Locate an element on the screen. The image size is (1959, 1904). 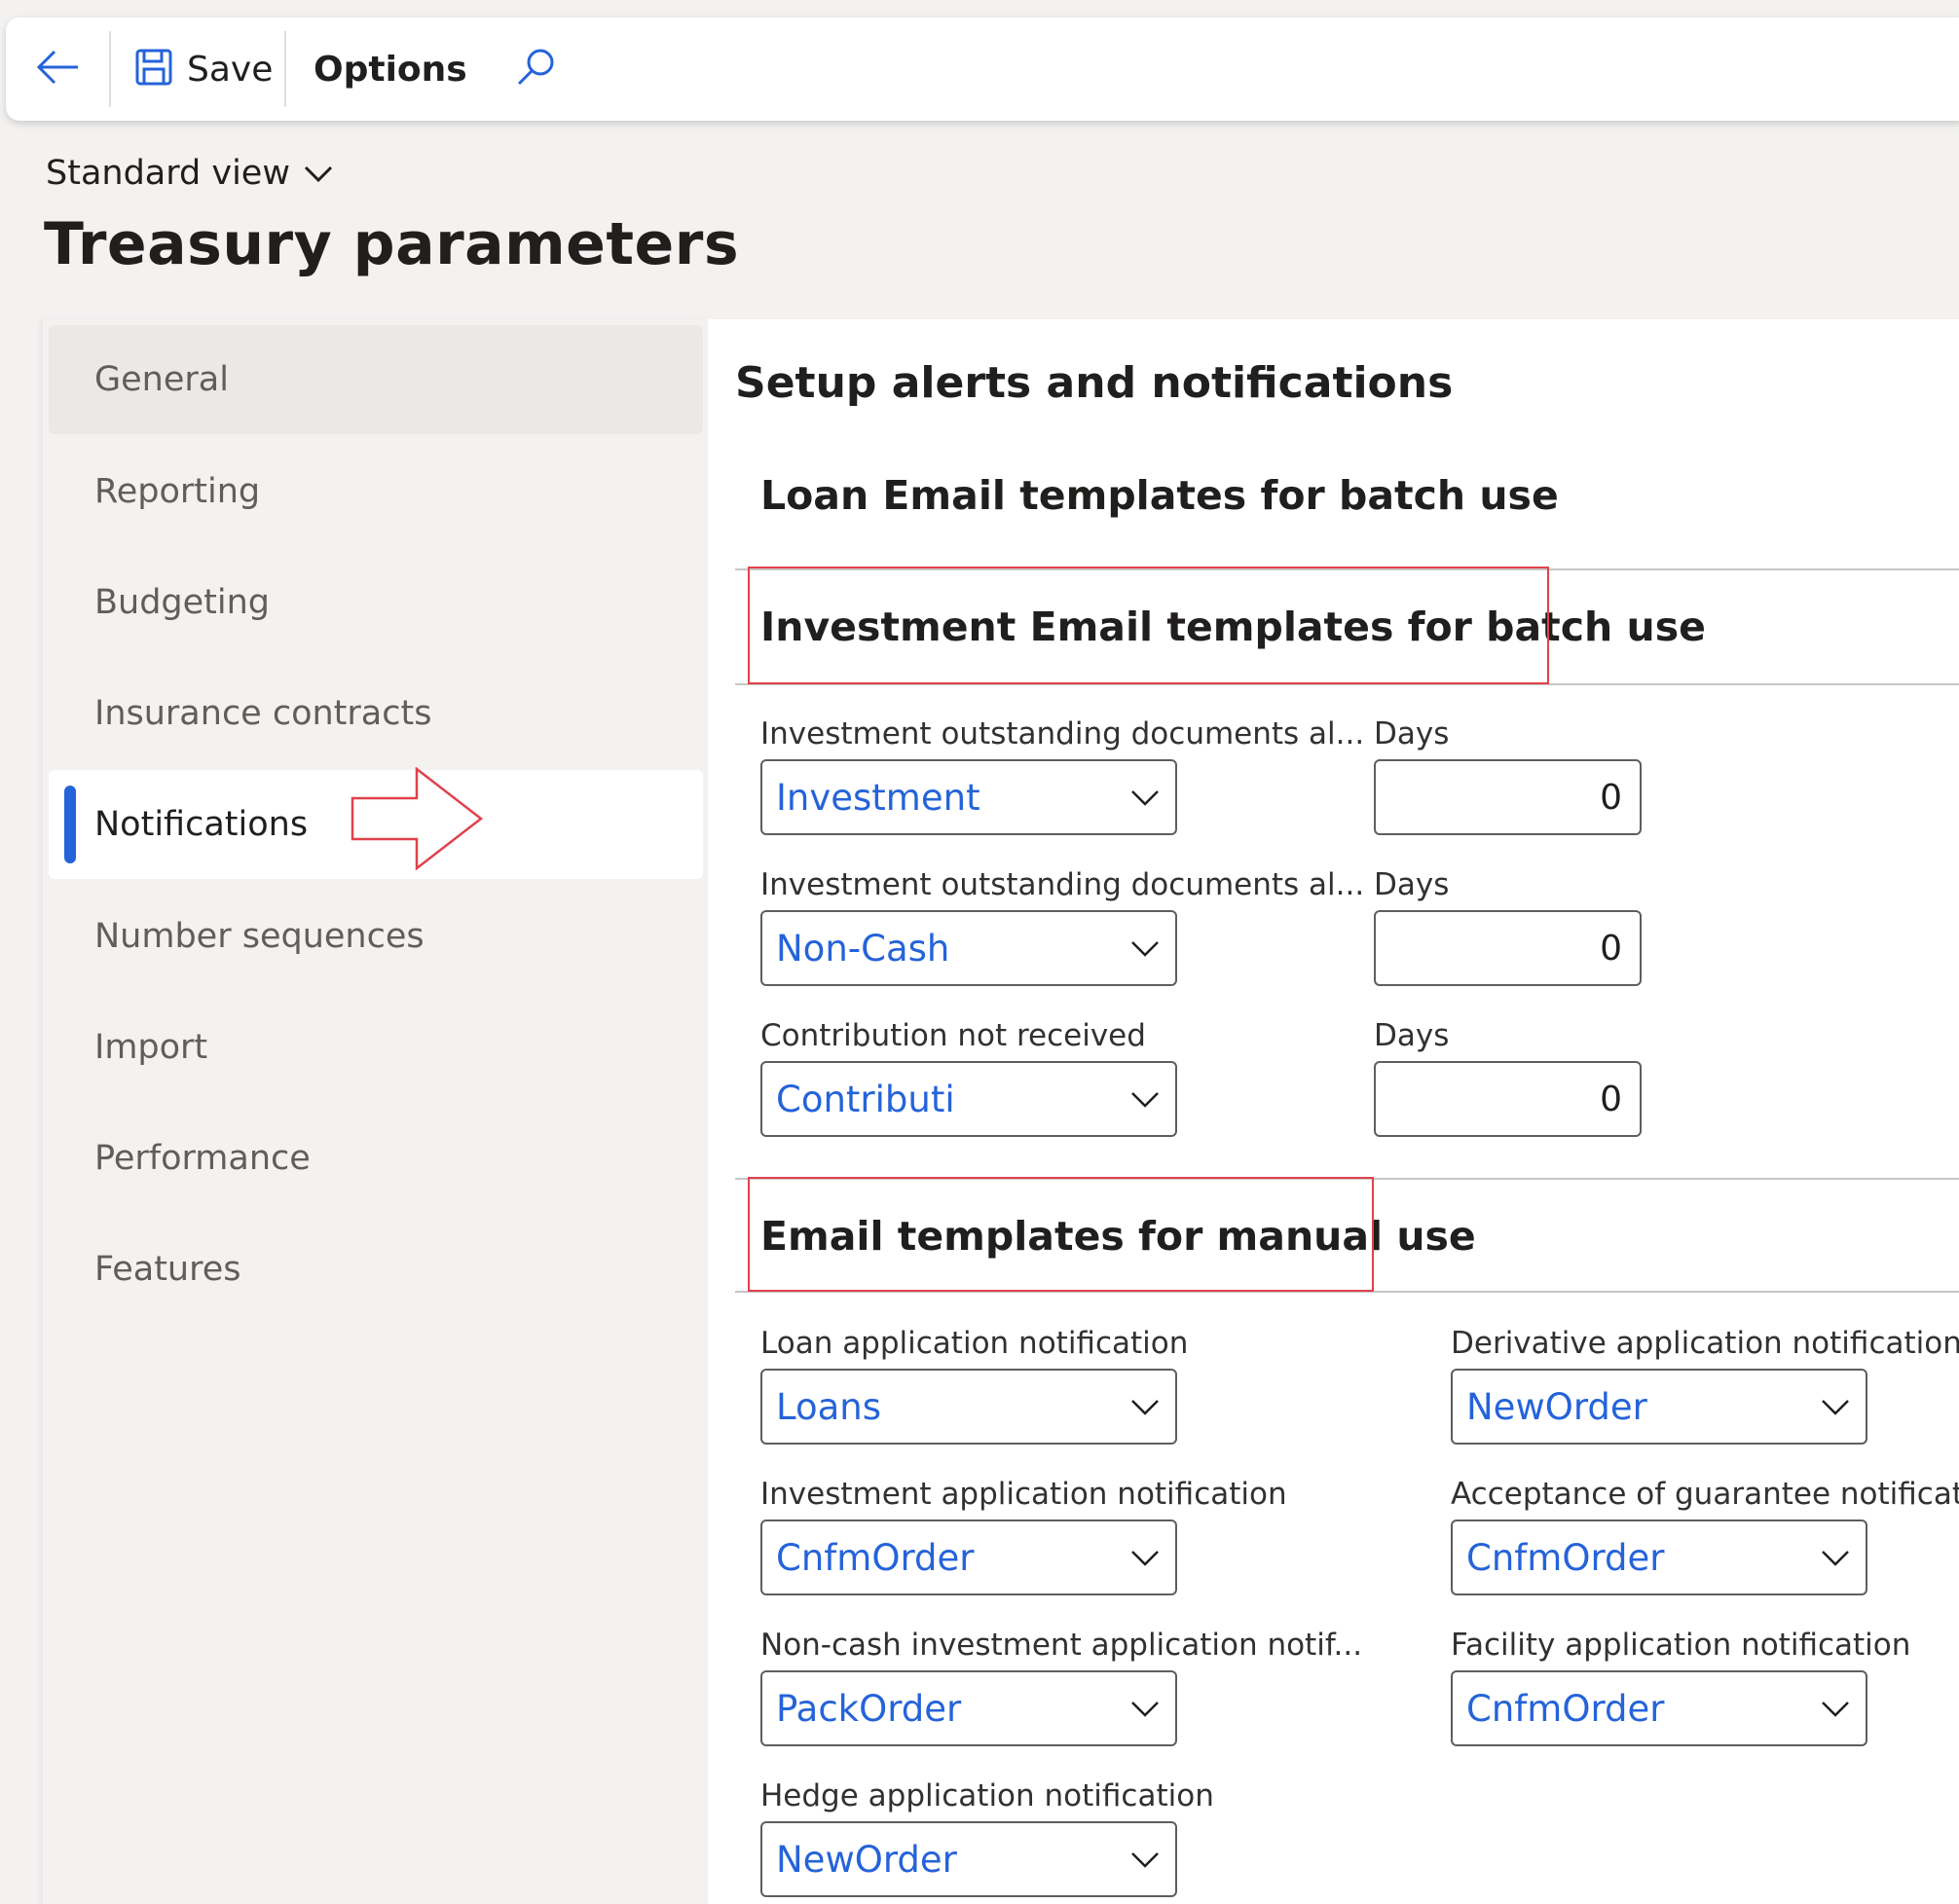
nav-item-label: Budgeting is located at coordinates (182, 602).